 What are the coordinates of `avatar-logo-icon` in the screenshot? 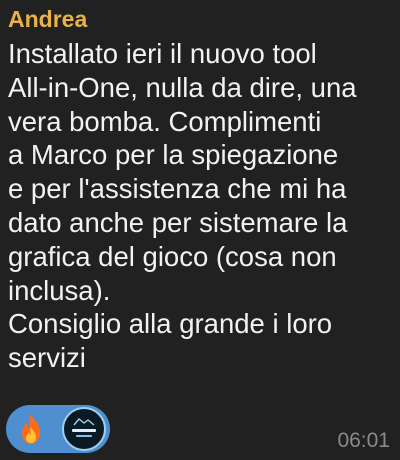 It's located at (84, 422).